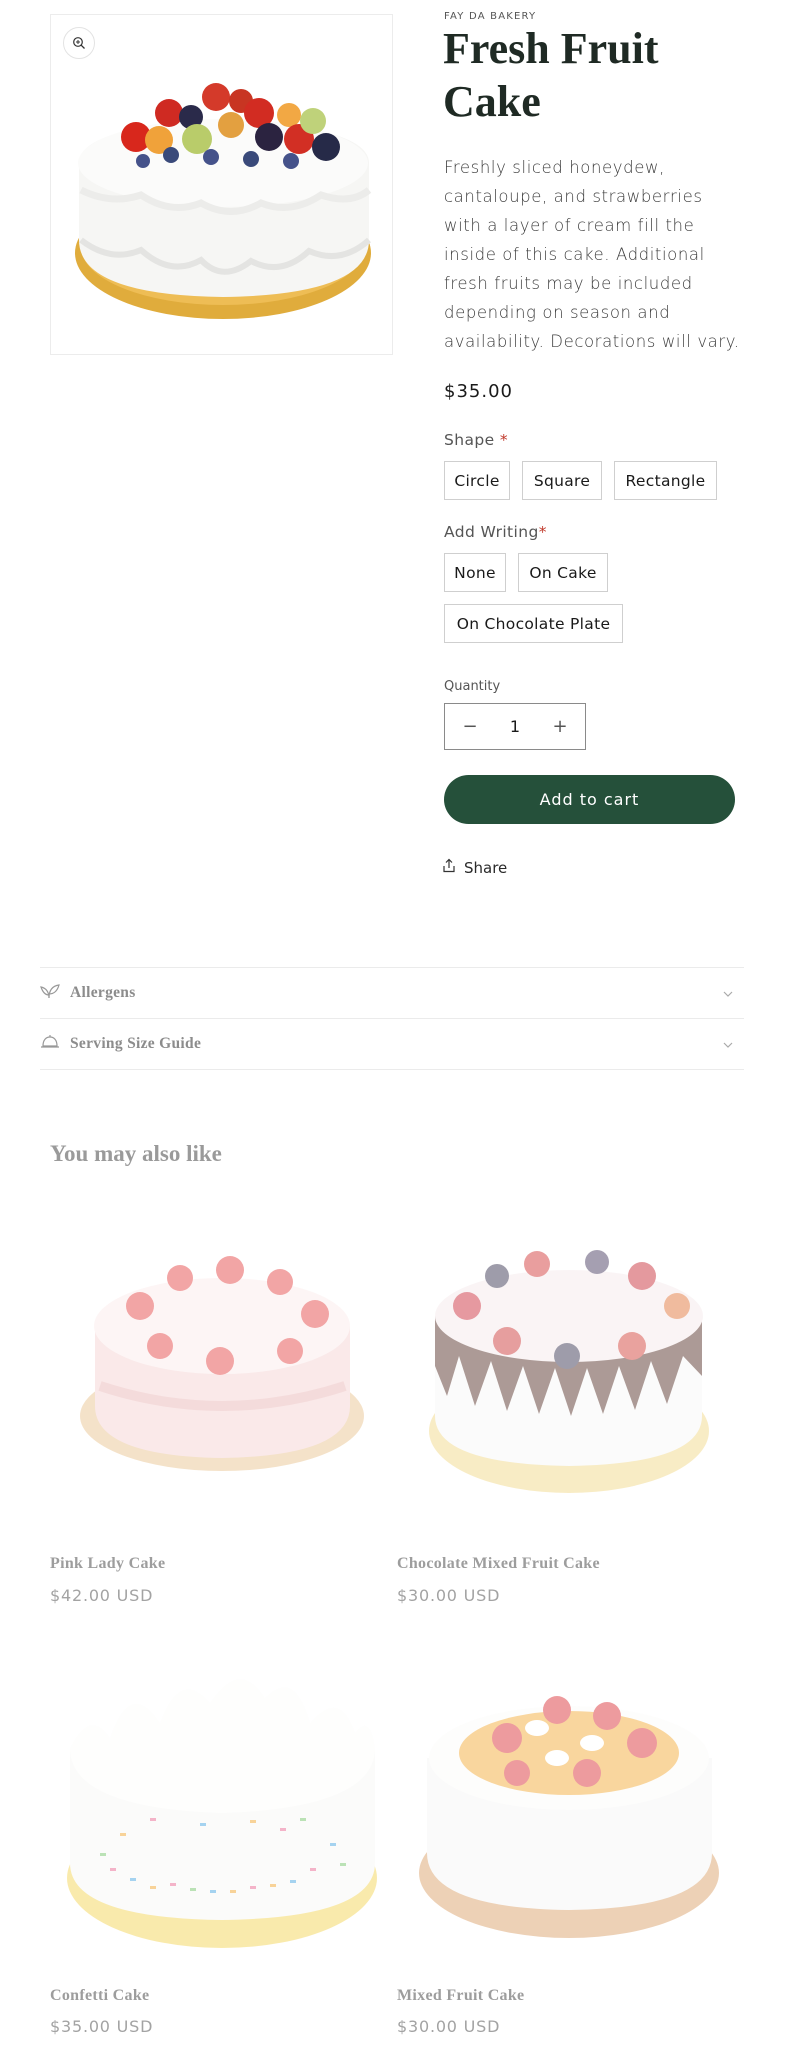  I want to click on product-card-chocolate-mixed-fruit-cake, so click(568, 1367).